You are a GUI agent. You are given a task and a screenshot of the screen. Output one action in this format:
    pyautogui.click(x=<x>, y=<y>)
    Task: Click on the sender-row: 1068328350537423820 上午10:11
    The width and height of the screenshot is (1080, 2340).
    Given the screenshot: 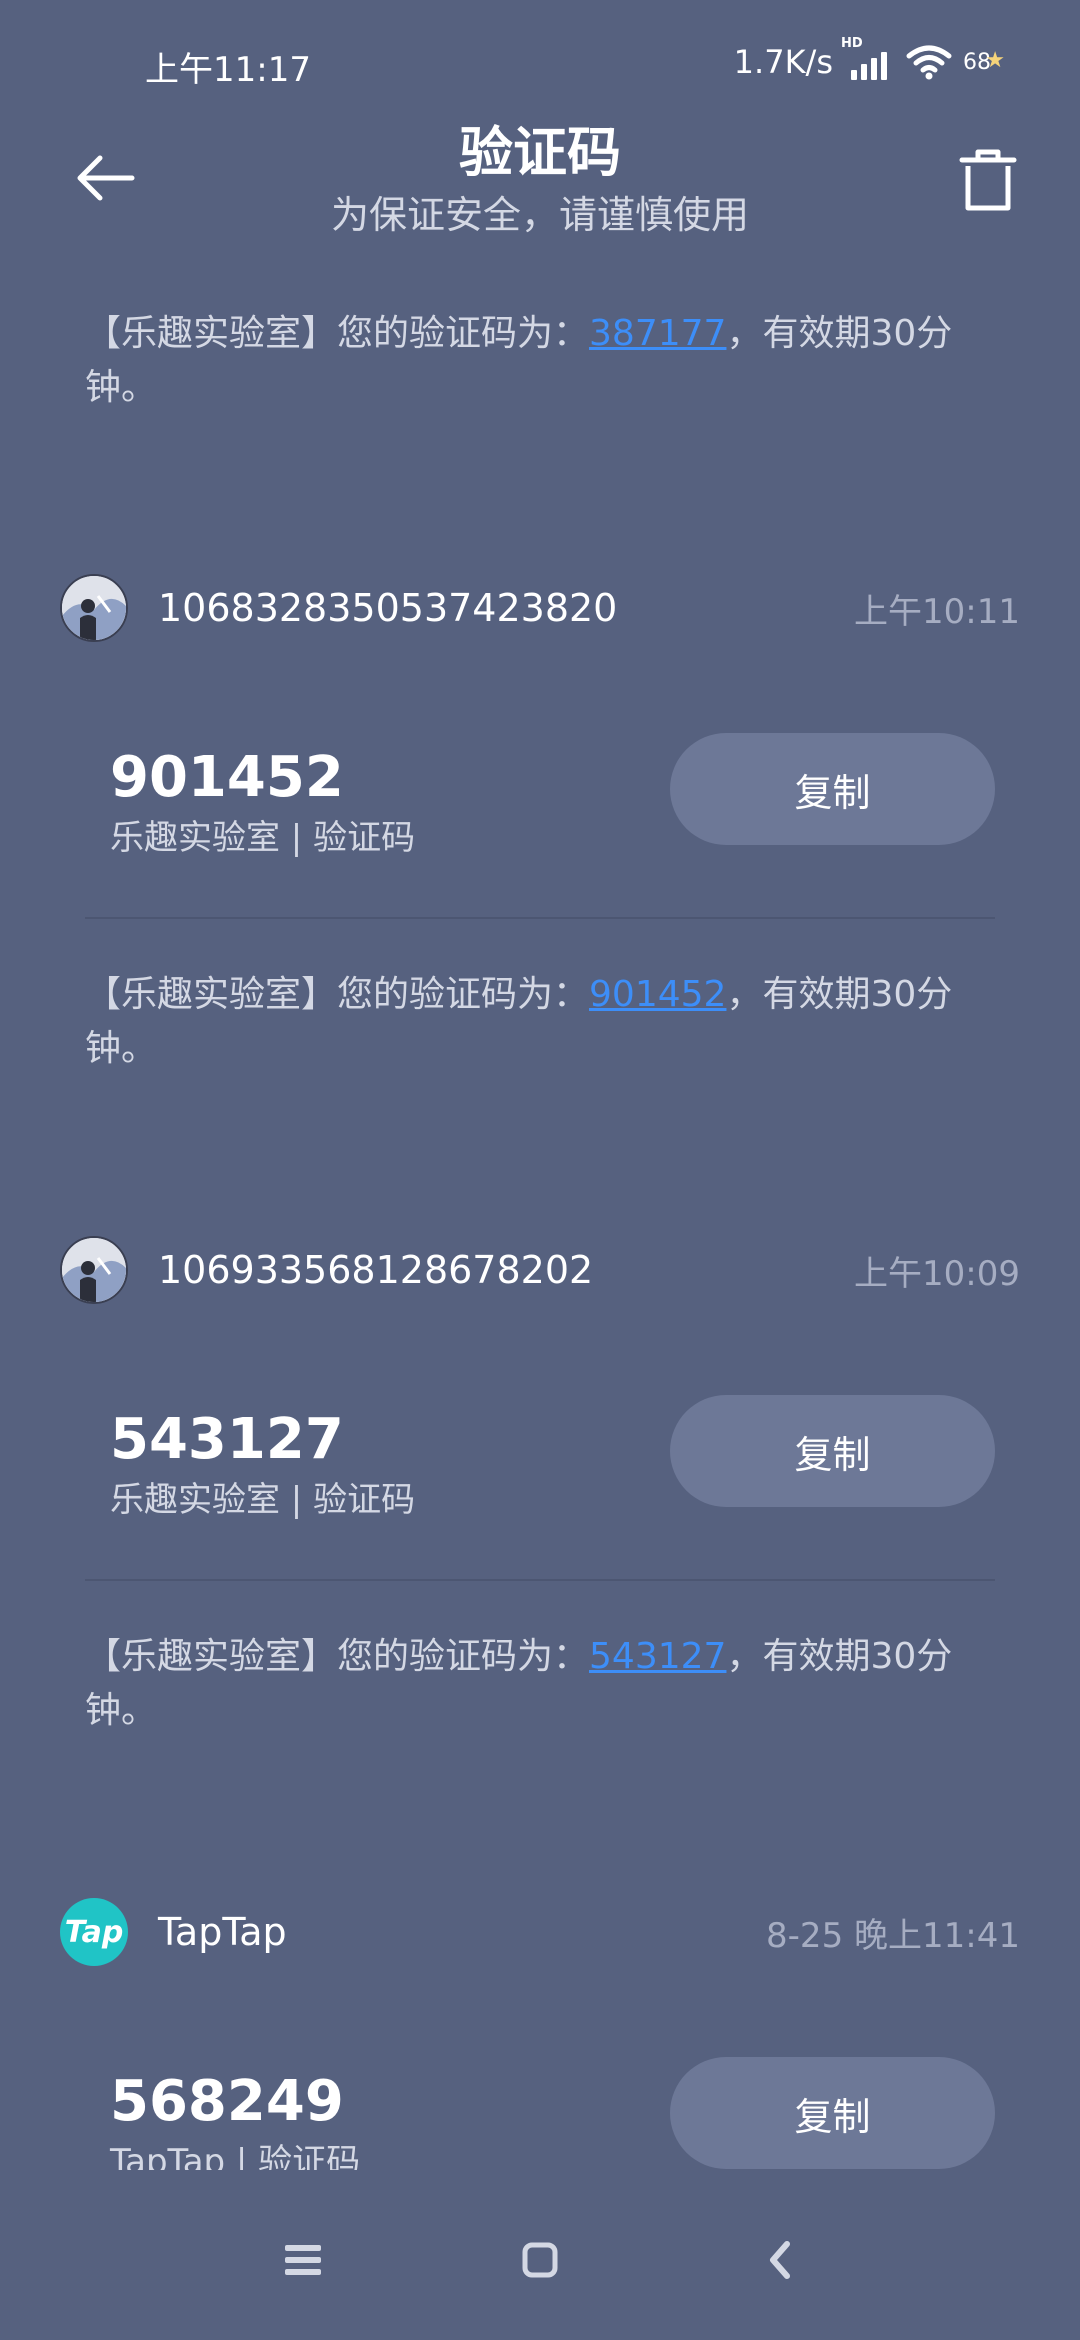 What is the action you would take?
    pyautogui.click(x=540, y=608)
    